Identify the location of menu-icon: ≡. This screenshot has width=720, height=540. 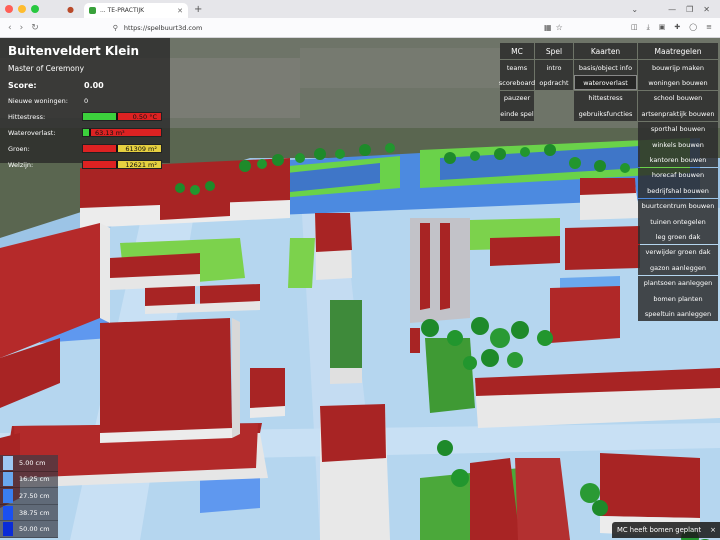
(709, 27).